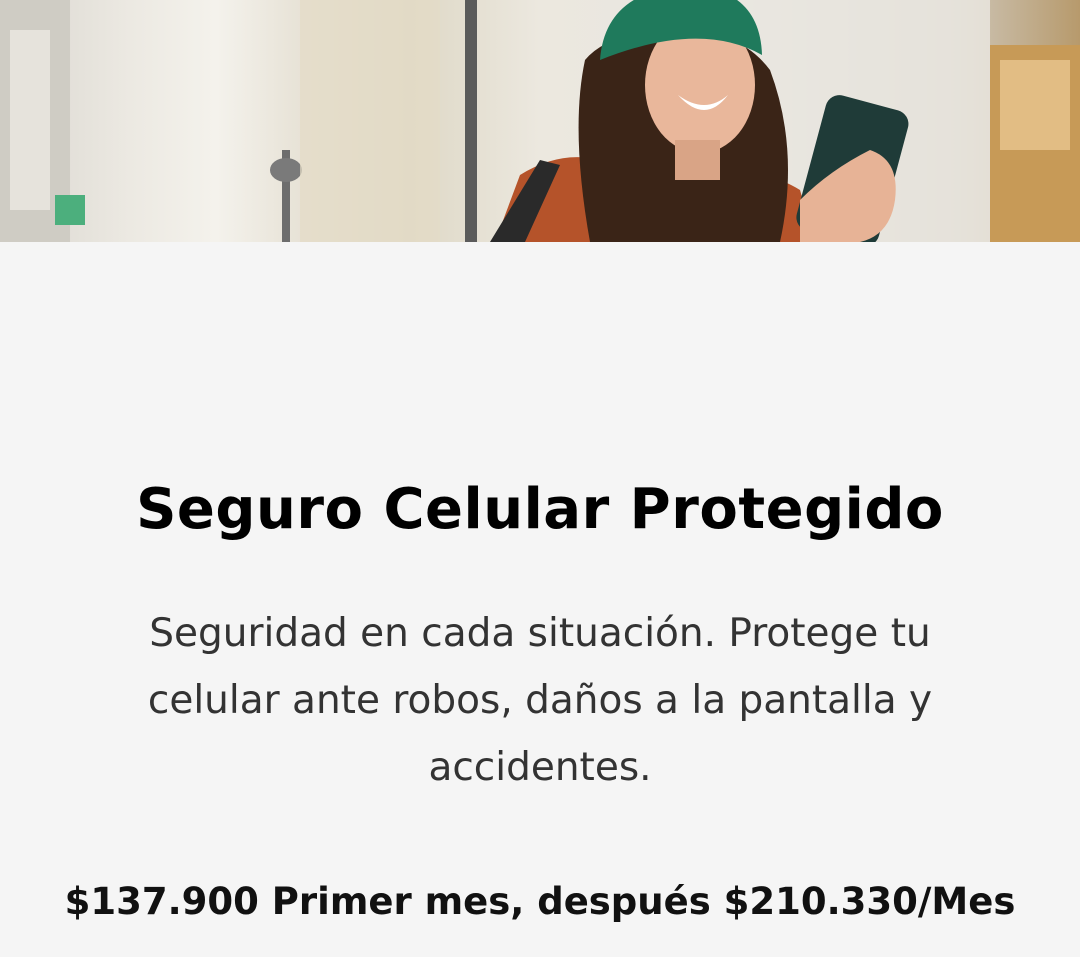 The height and width of the screenshot is (957, 1080). Describe the element at coordinates (540, 509) in the screenshot. I see `product-title: Seguro Celular Protegido` at that location.